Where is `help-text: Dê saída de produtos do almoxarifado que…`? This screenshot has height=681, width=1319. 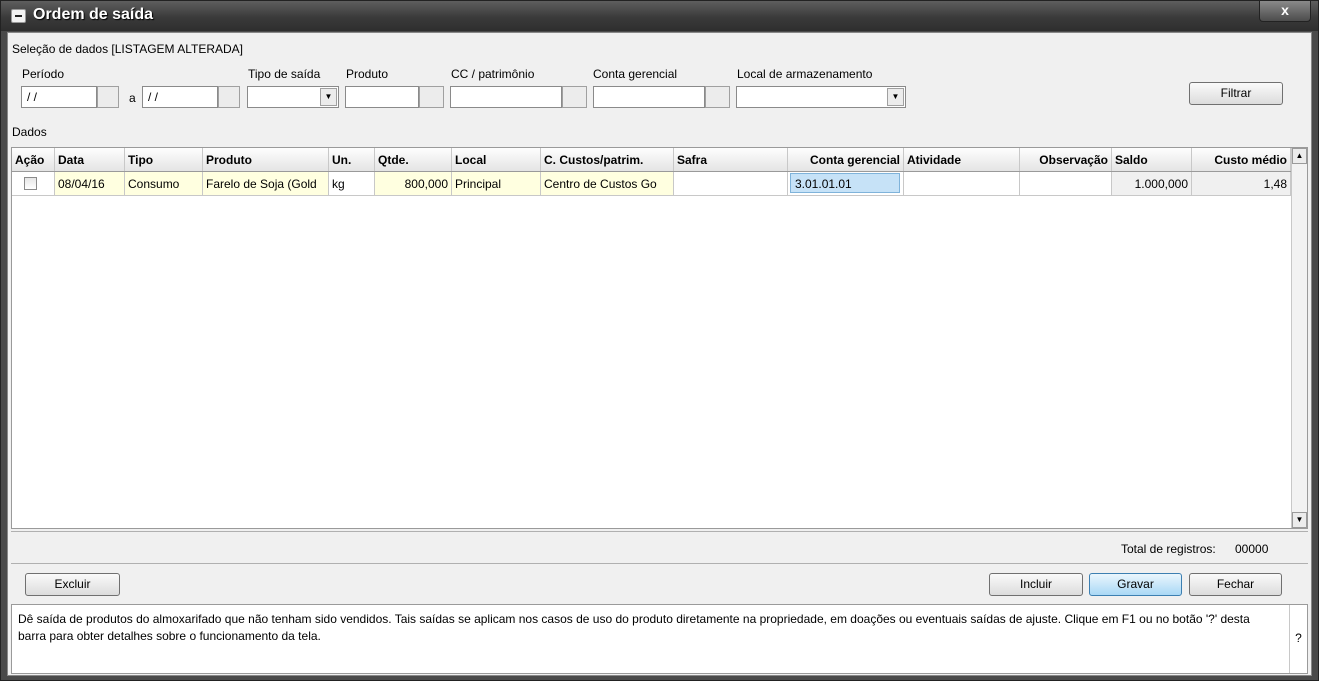 help-text: Dê saída de produtos do almoxarifado que… is located at coordinates (634, 627).